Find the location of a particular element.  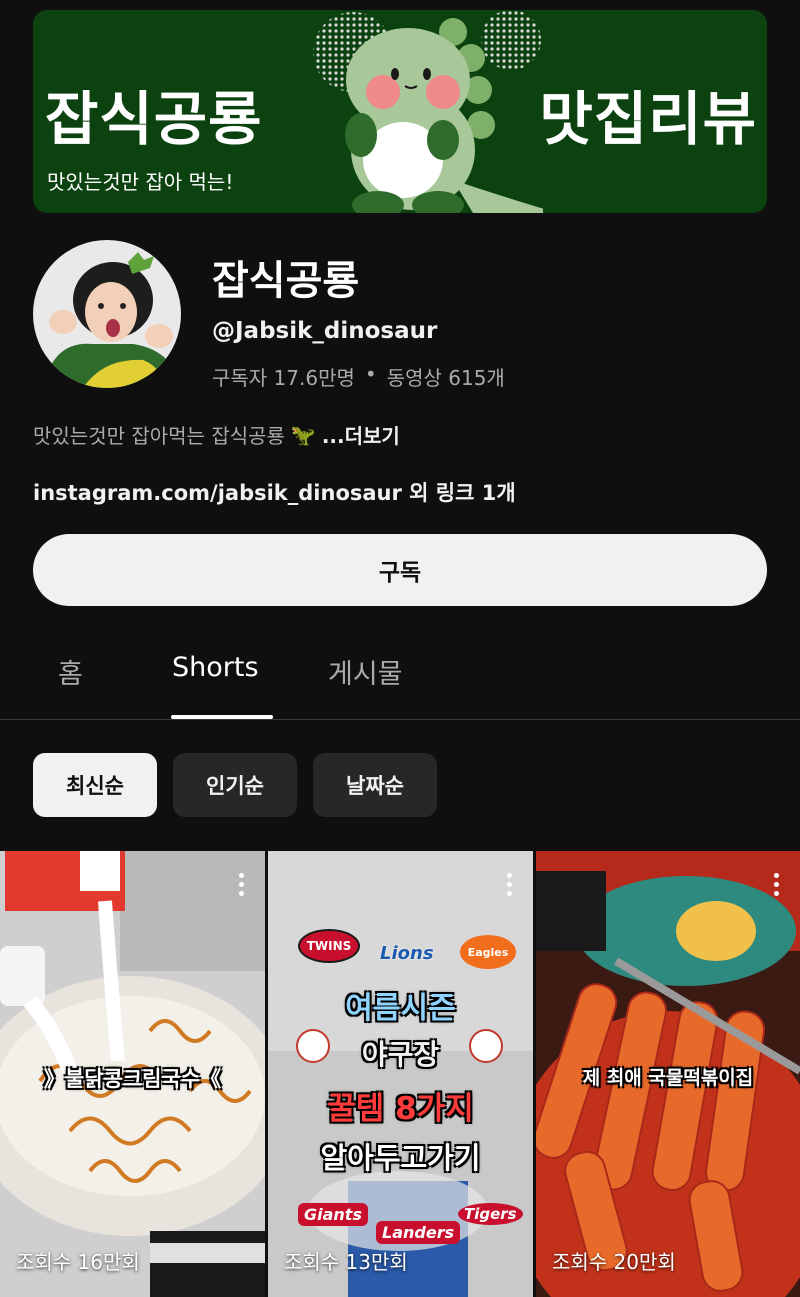

banner-title-right: 맛집리뷰 is located at coordinates (648, 119).